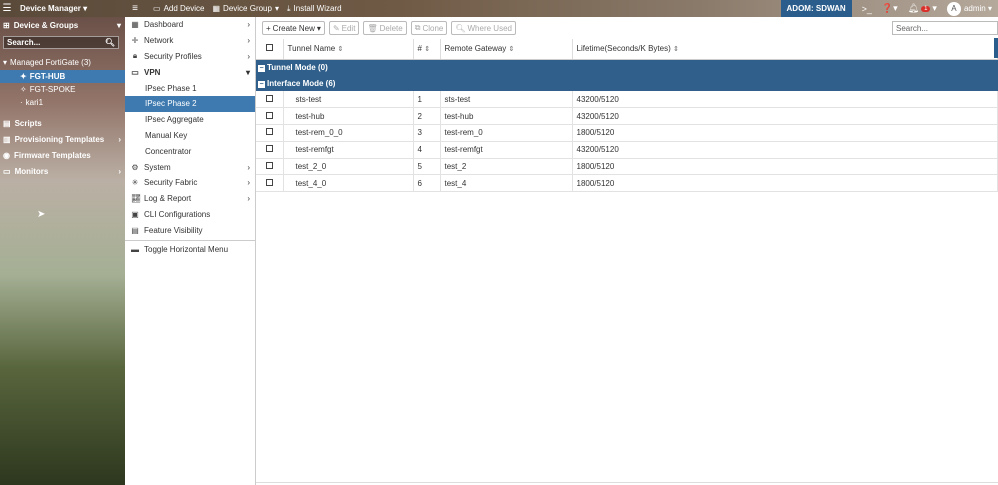 The image size is (998, 485). Describe the element at coordinates (978, 8) in the screenshot. I see `user-menu: admin ▾` at that location.